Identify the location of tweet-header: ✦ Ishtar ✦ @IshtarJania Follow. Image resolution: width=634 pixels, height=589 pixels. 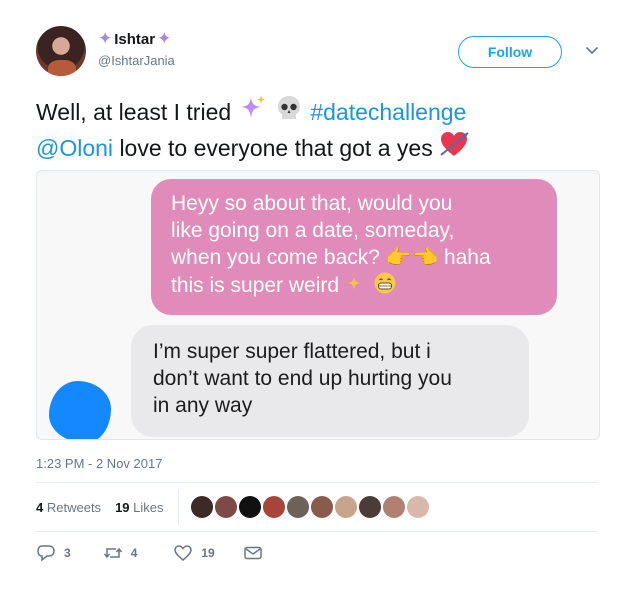
(319, 52).